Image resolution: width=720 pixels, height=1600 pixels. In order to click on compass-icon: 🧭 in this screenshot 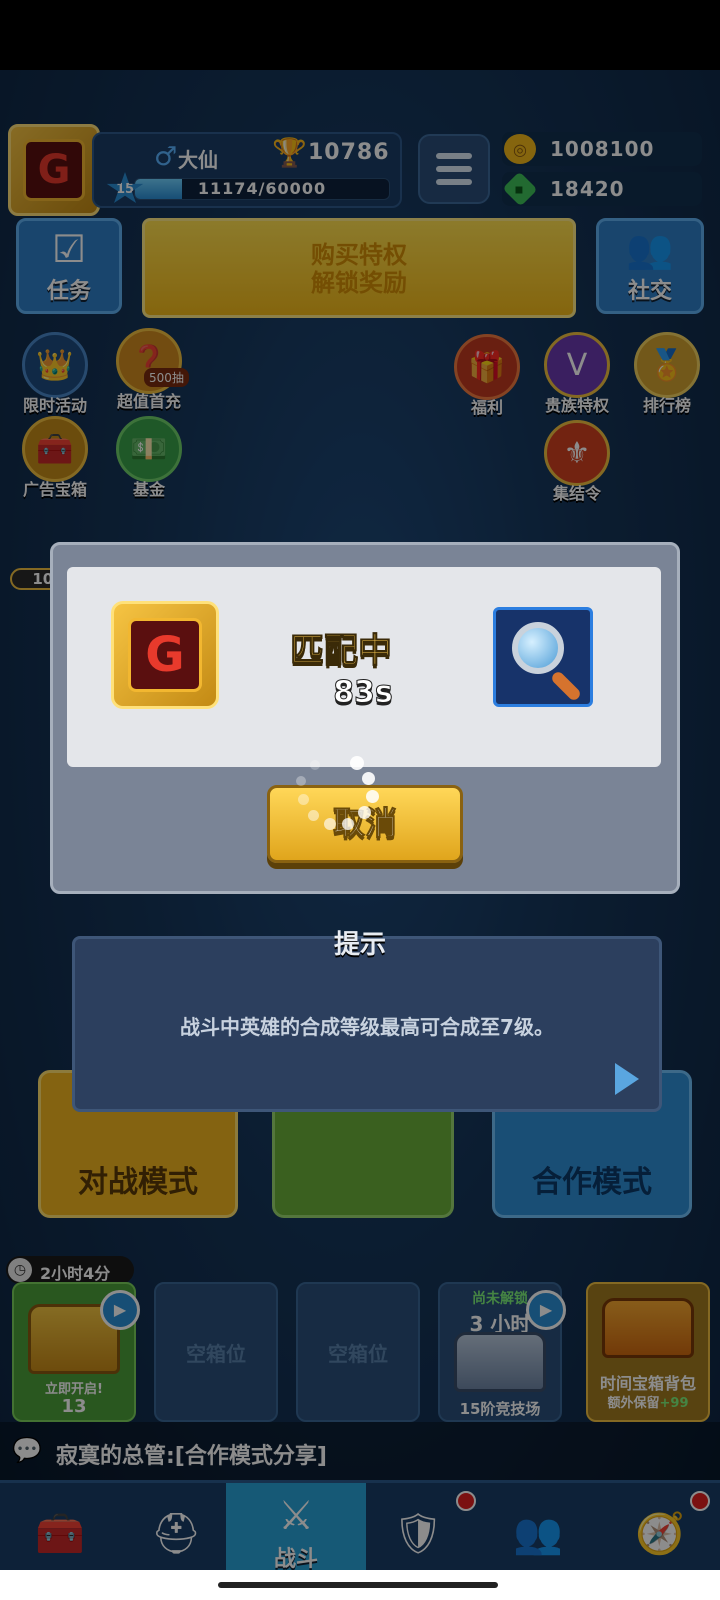, I will do `click(660, 1533)`.